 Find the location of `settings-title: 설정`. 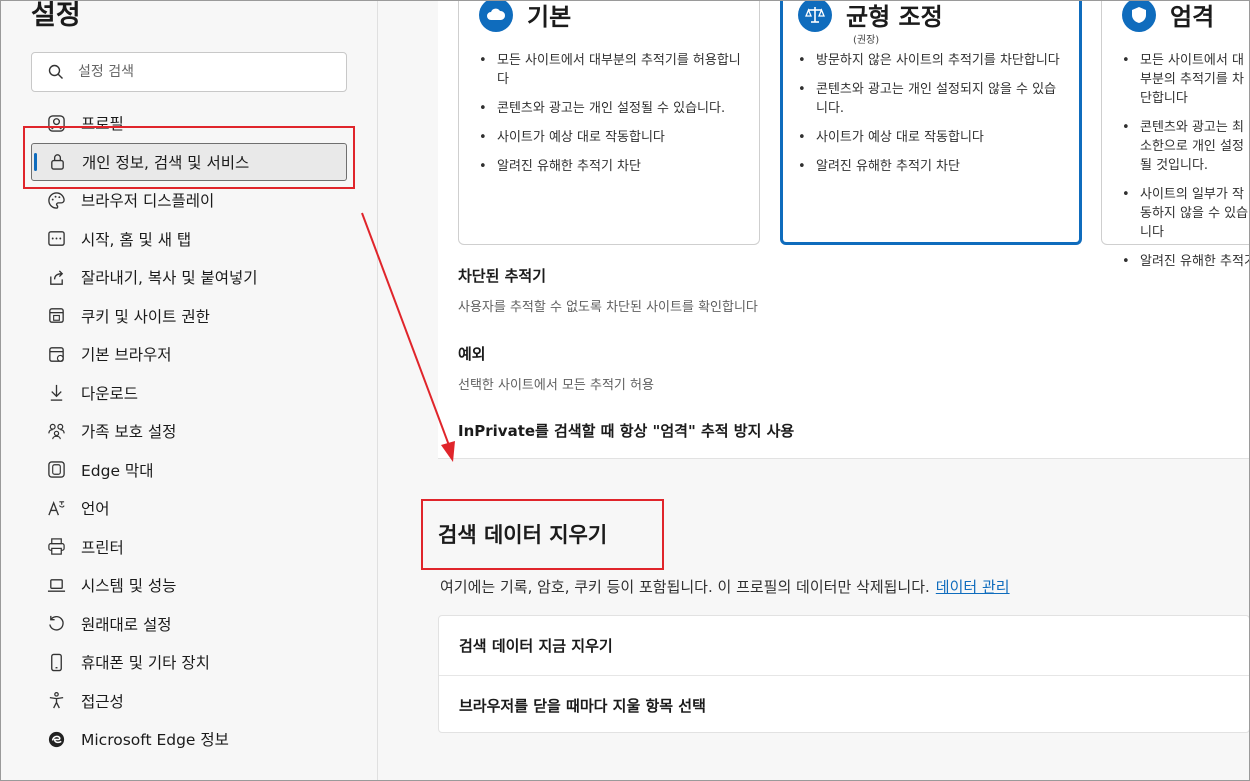

settings-title: 설정 is located at coordinates (56, 15).